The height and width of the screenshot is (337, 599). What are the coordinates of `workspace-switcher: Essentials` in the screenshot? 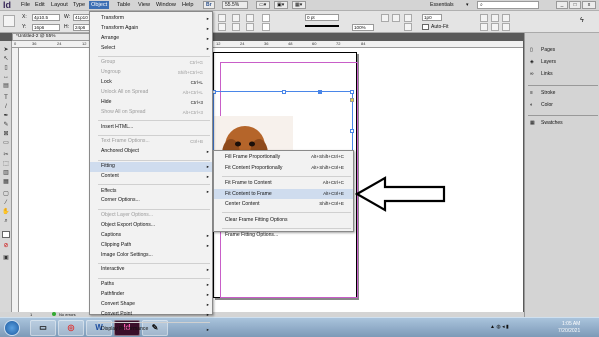 It's located at (442, 5).